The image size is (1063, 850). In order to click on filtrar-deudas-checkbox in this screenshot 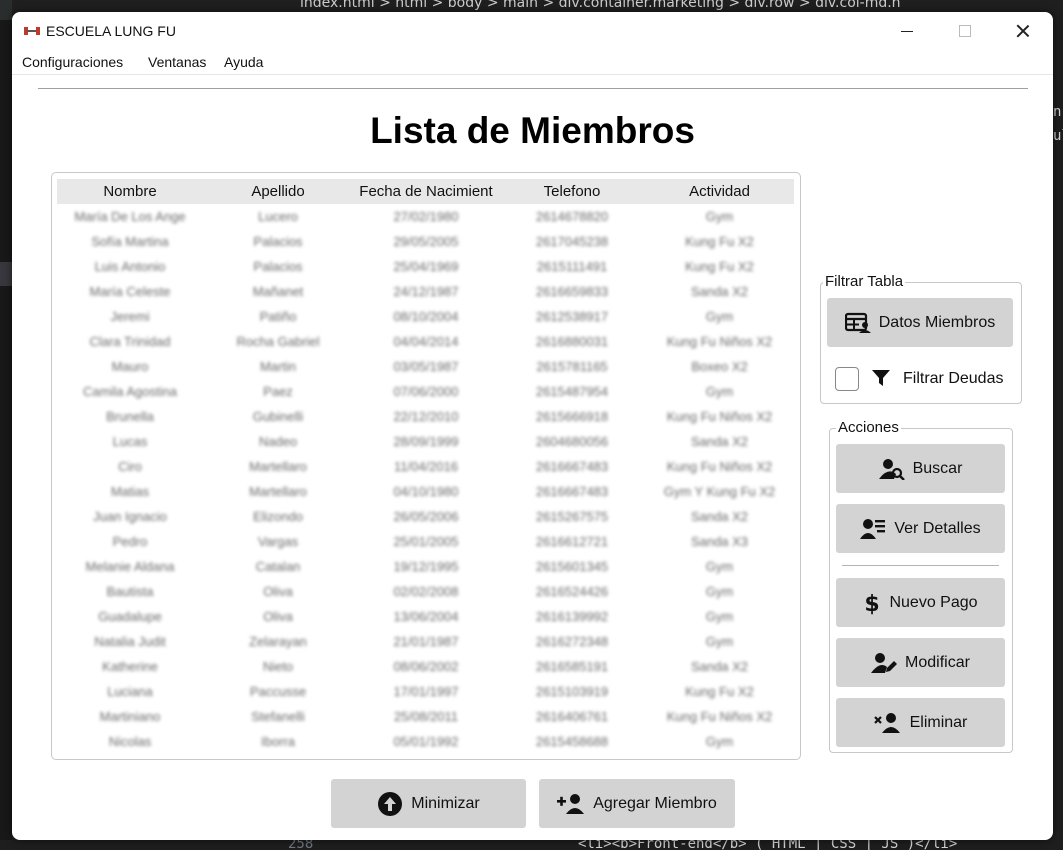, I will do `click(847, 379)`.